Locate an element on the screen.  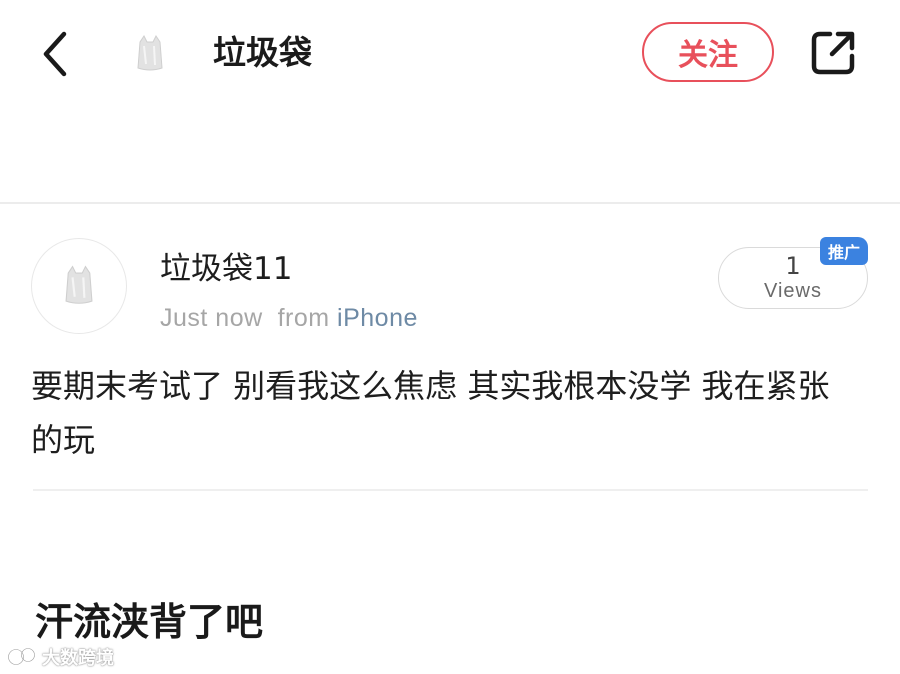
header-divider is located at coordinates (450, 203).